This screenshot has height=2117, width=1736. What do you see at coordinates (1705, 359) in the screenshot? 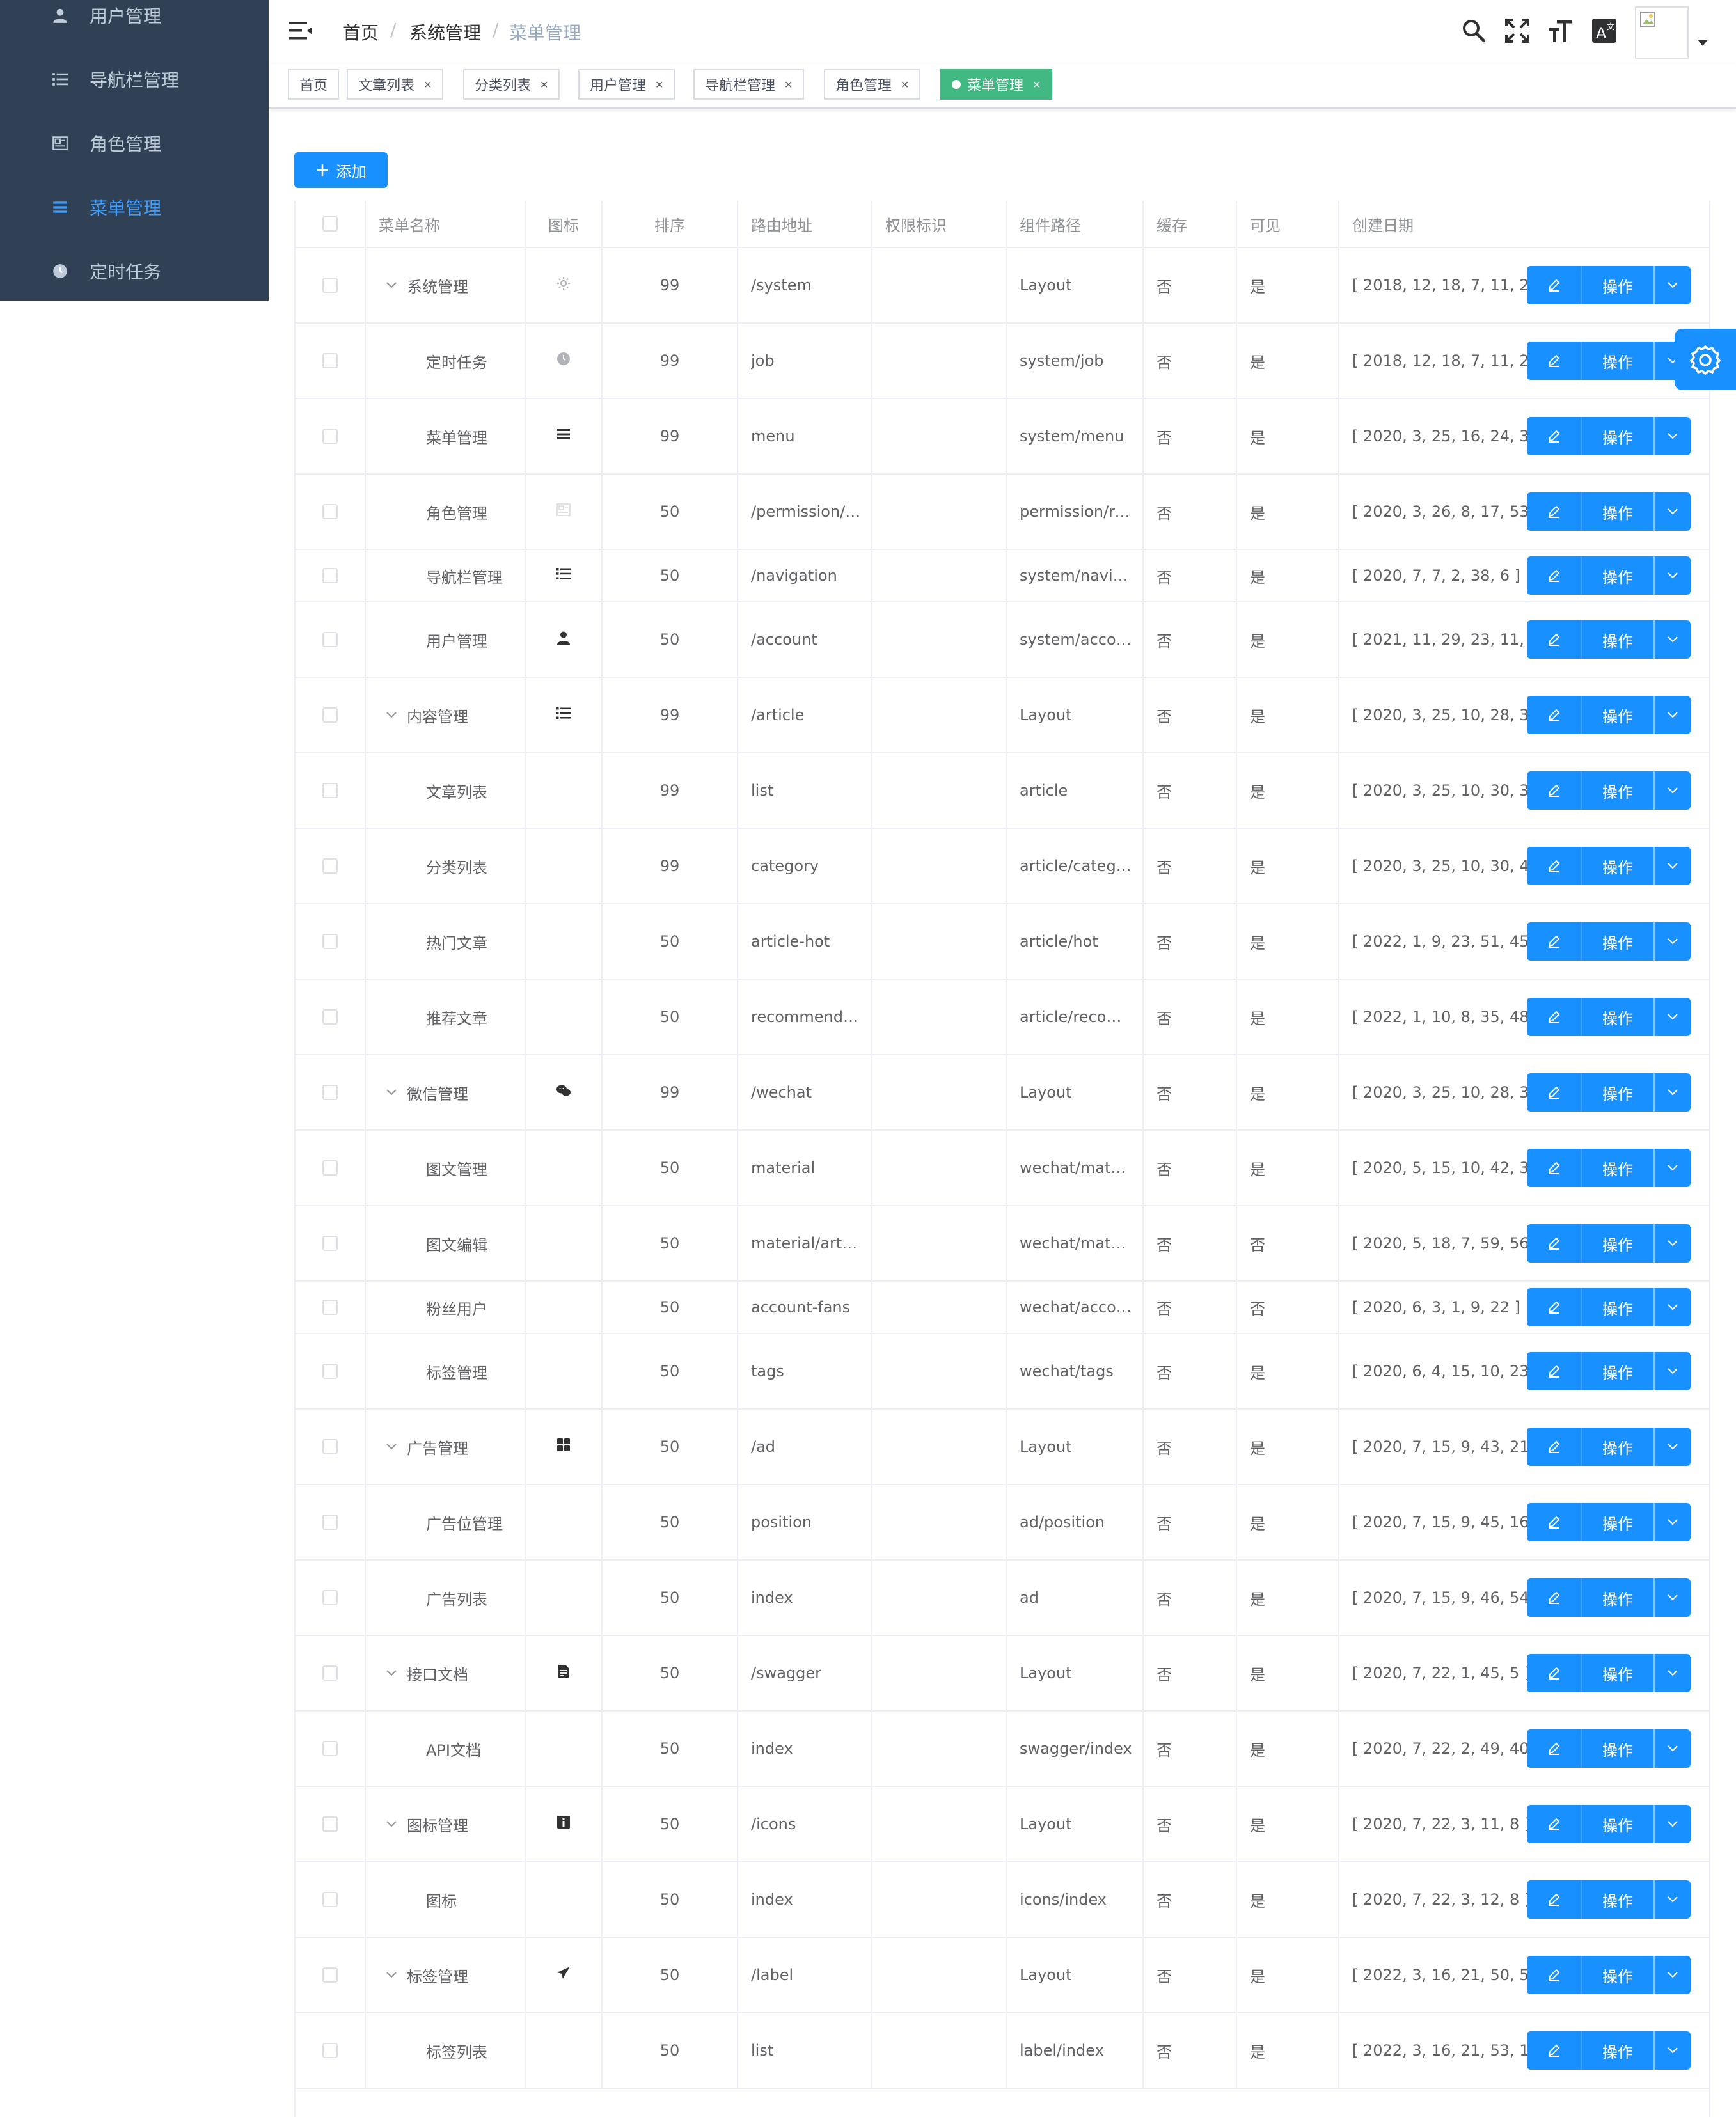
I see `settings-gear-icon` at bounding box center [1705, 359].